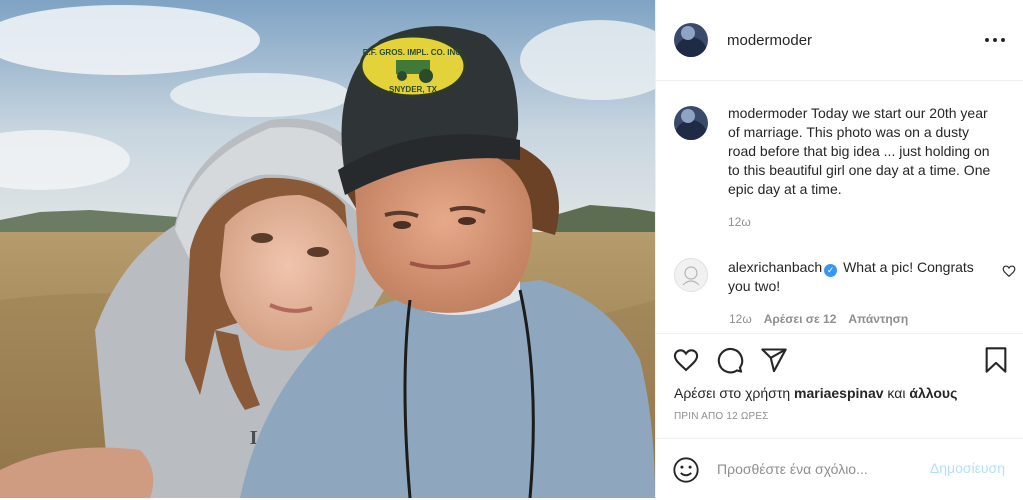 Image resolution: width=1023 pixels, height=500 pixels. What do you see at coordinates (413, 89) in the screenshot?
I see `cap-patch-text-bottom: SNYDER, TX` at bounding box center [413, 89].